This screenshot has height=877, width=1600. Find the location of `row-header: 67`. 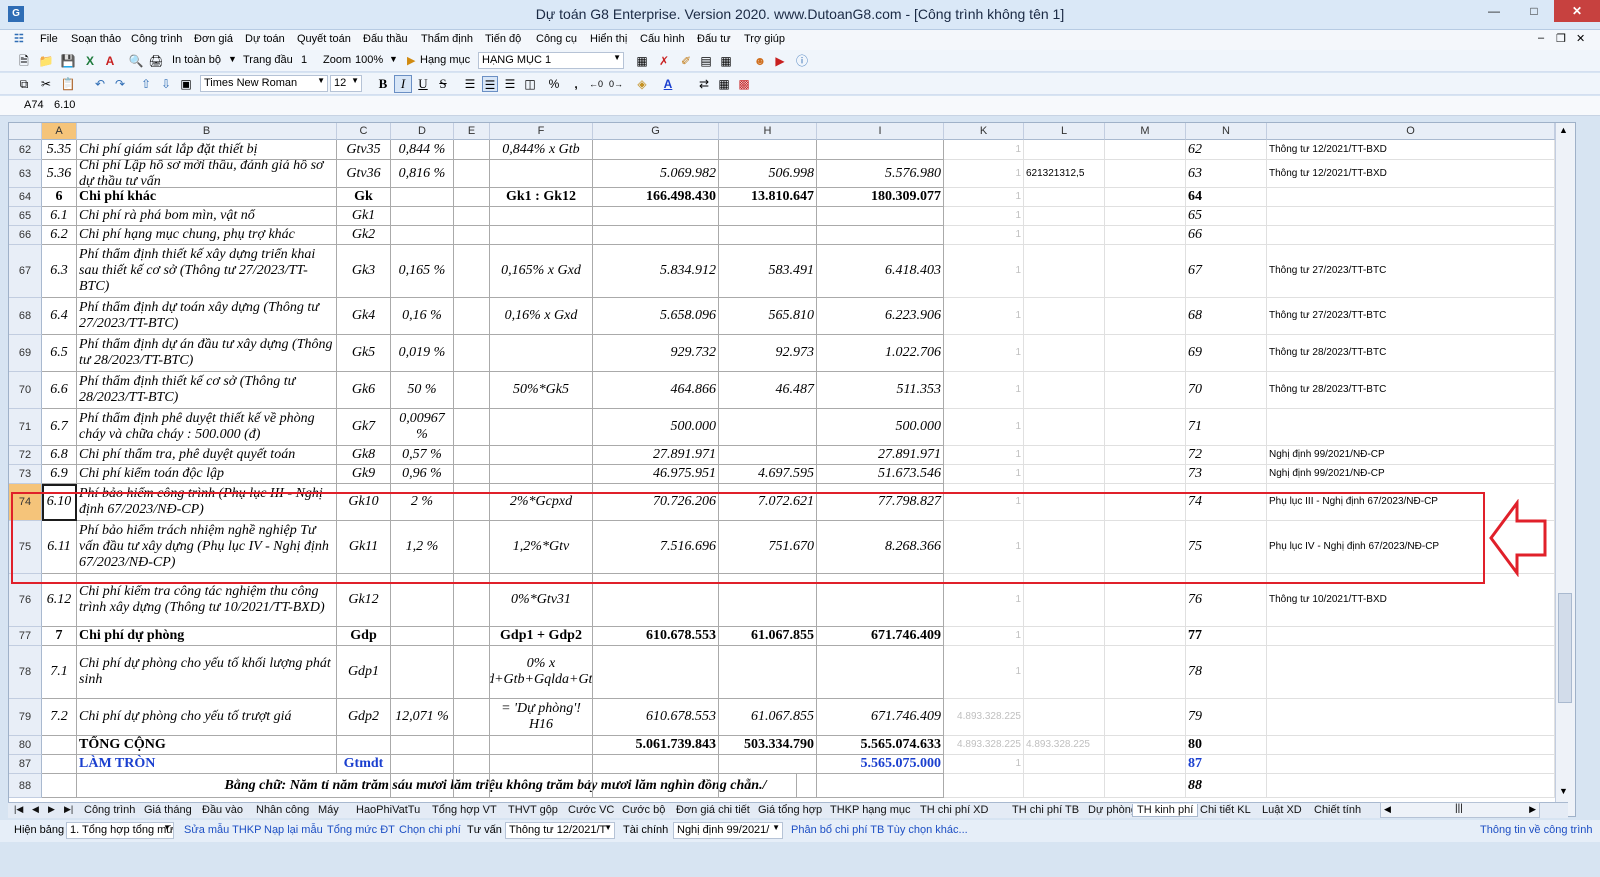

row-header: 67 is located at coordinates (25, 271).